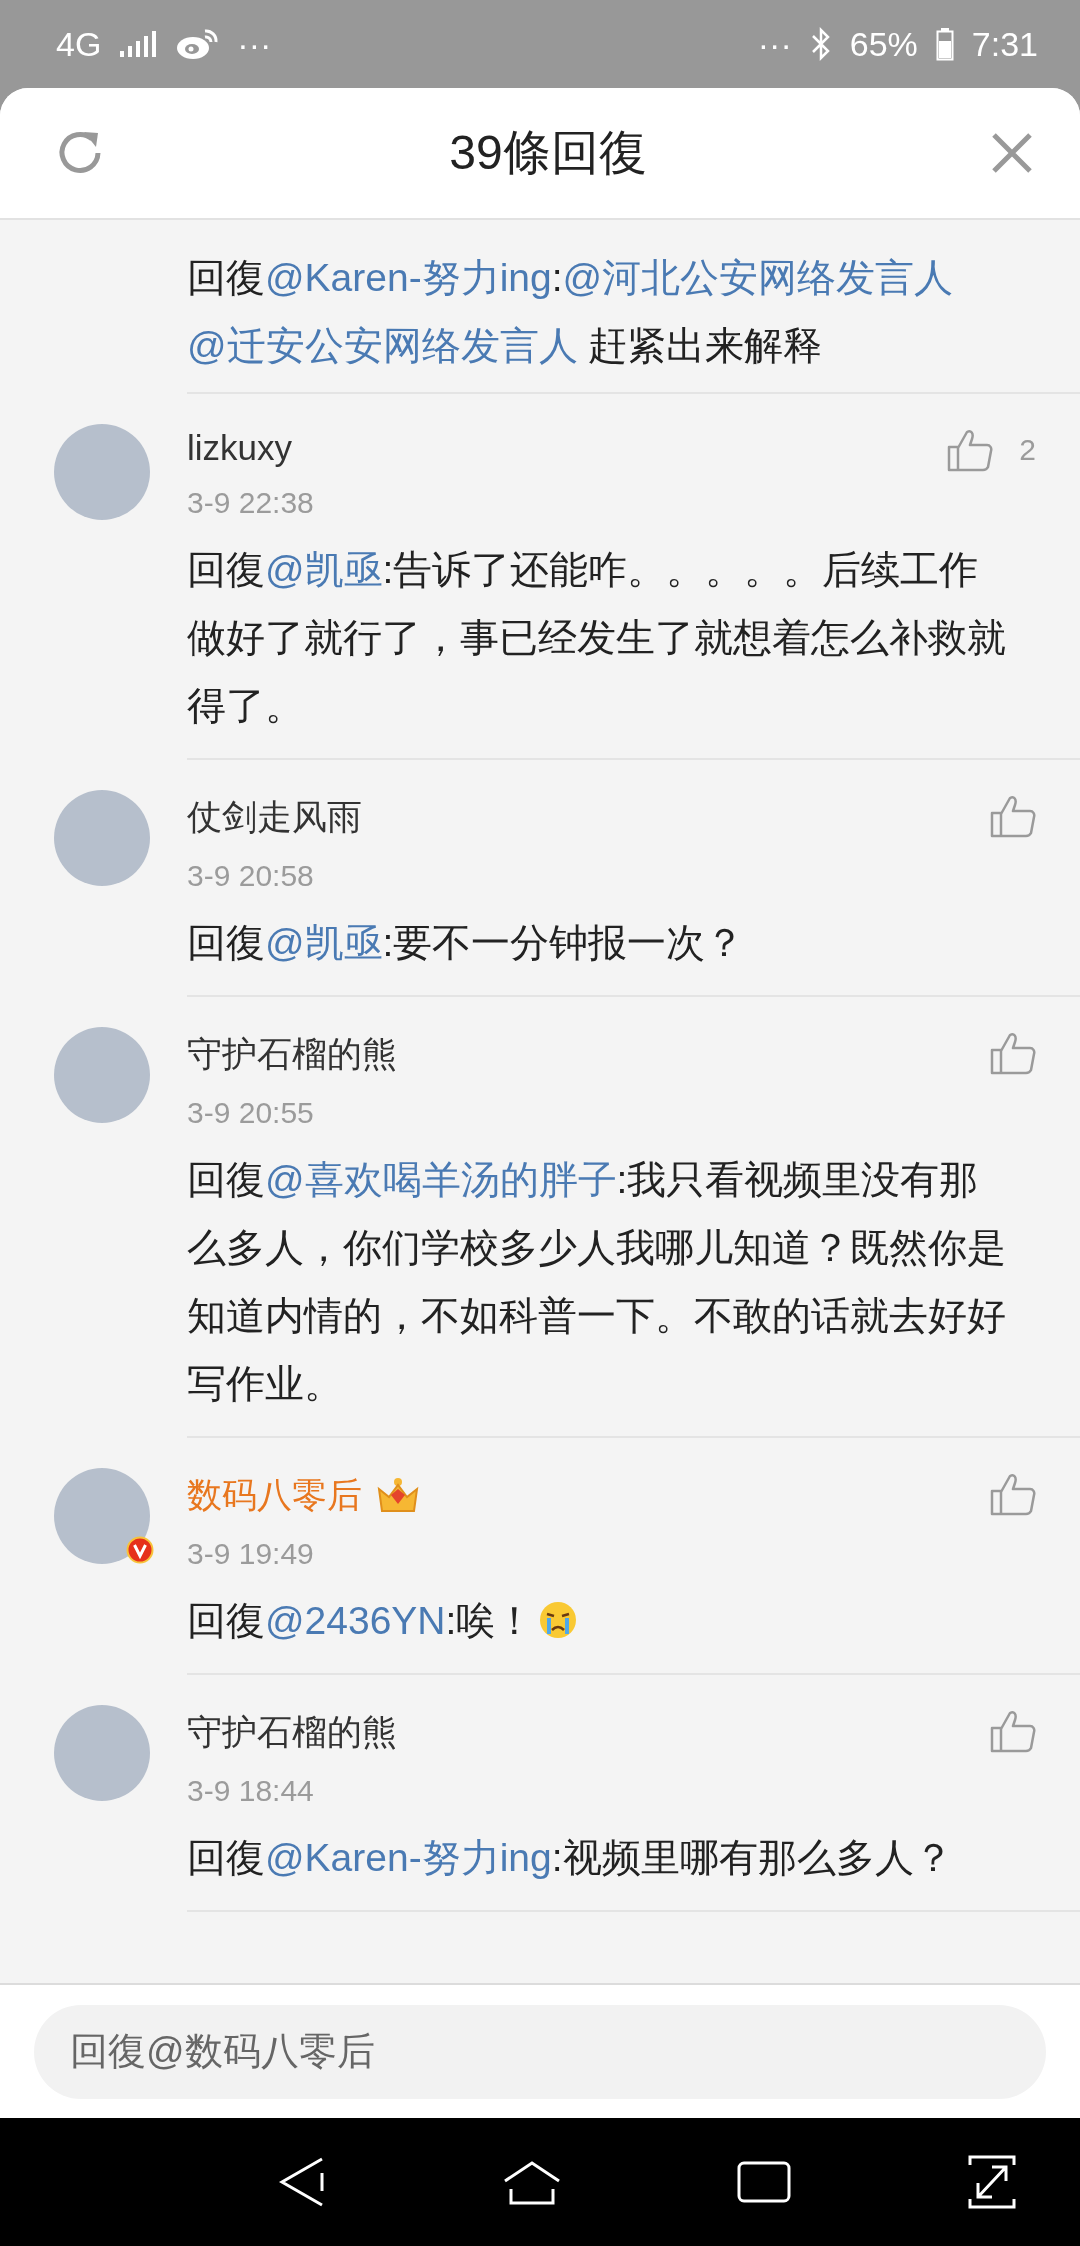  What do you see at coordinates (79, 44) in the screenshot?
I see `network-type: 4G` at bounding box center [79, 44].